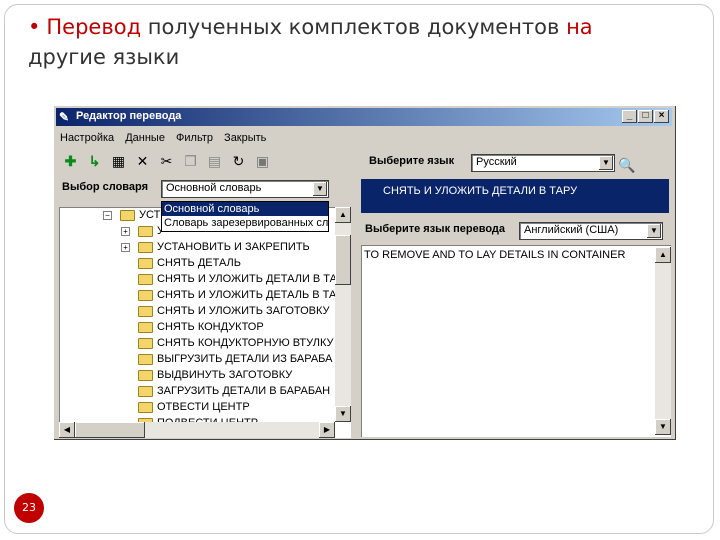  What do you see at coordinates (245, 138) in the screenshot?
I see `menu-close: Закрыть` at bounding box center [245, 138].